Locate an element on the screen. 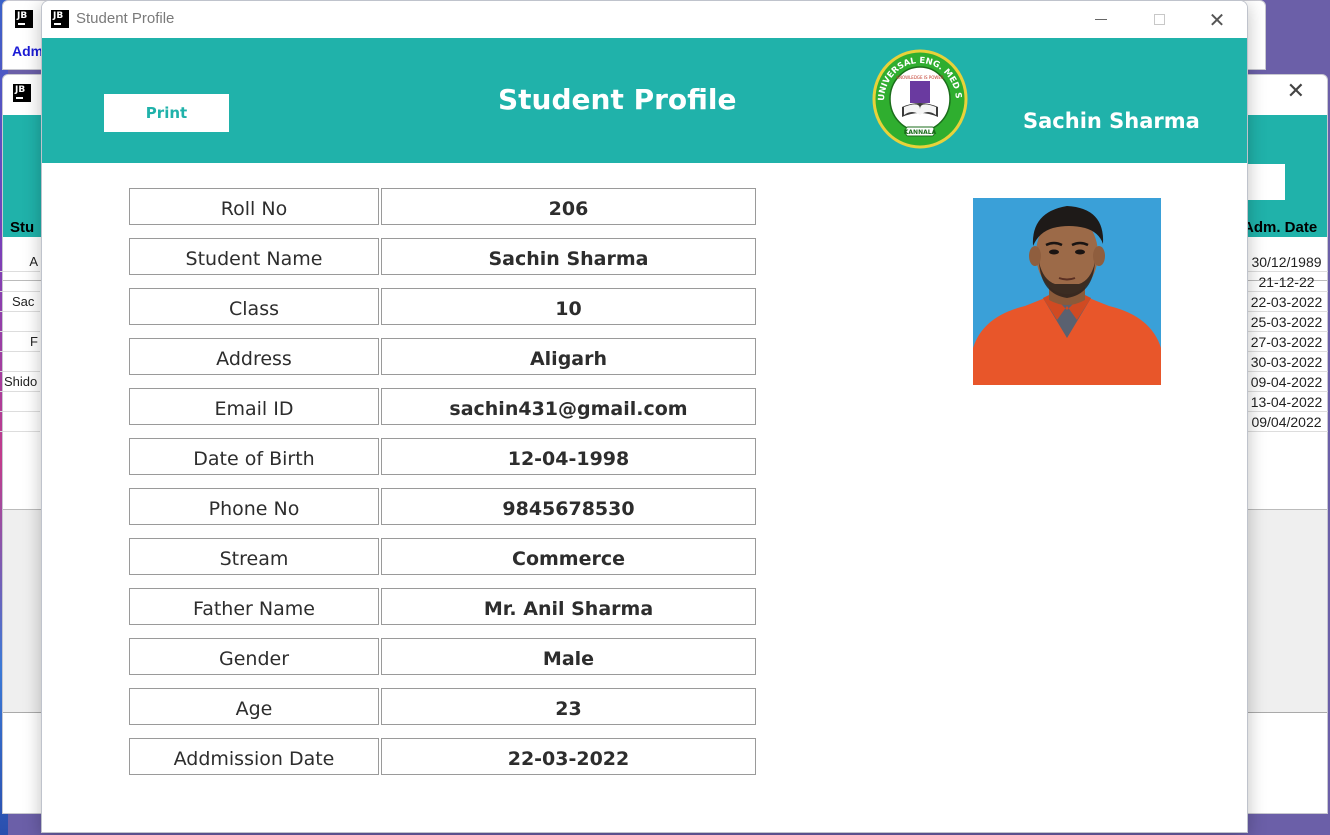 This screenshot has width=1330, height=835. table-cell: 30-03-2022 is located at coordinates (1286, 362).